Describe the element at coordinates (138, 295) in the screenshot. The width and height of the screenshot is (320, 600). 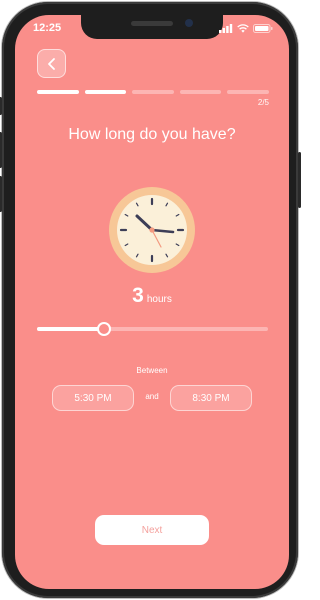
I see `duration-value: 3` at that location.